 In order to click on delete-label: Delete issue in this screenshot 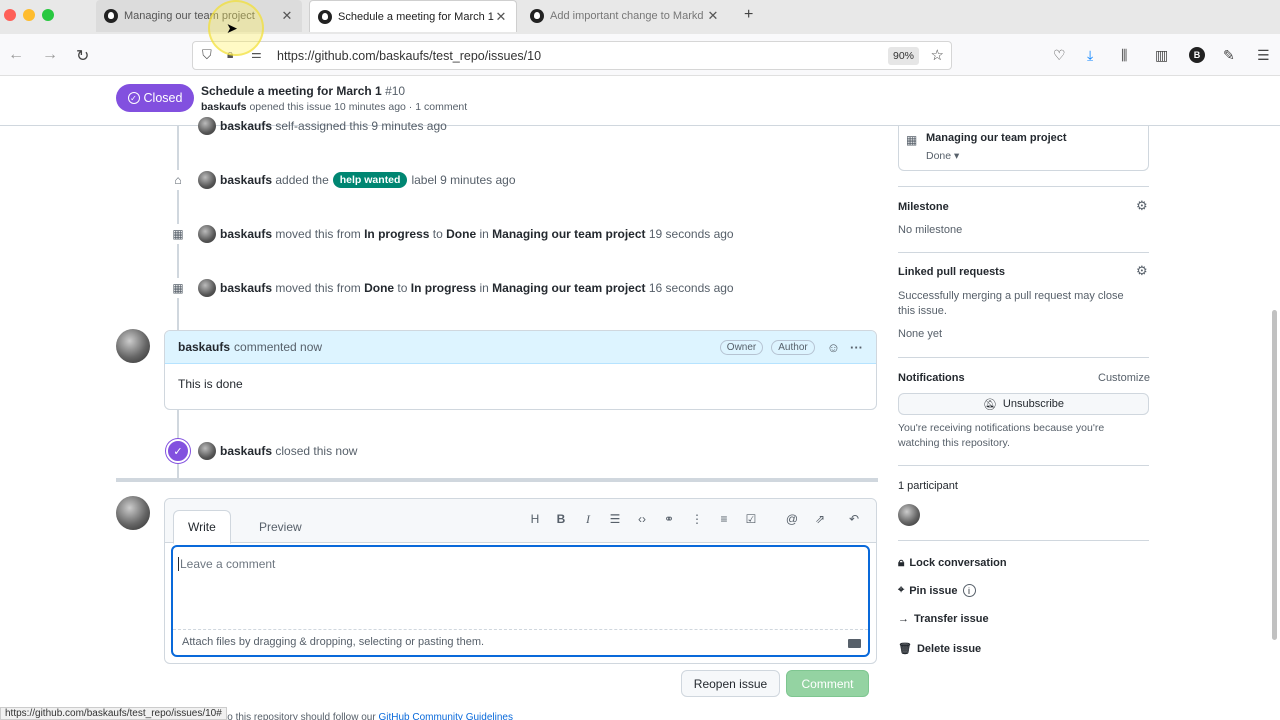, I will do `click(949, 648)`.